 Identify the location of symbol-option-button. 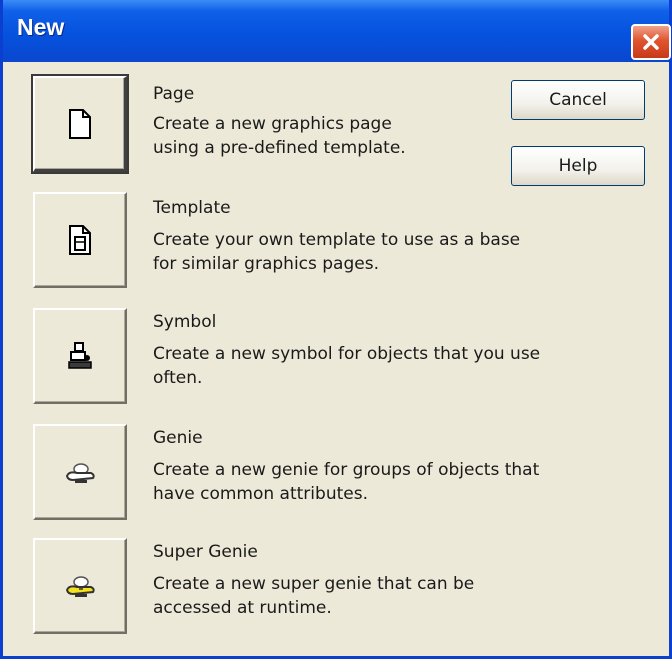
(80, 356).